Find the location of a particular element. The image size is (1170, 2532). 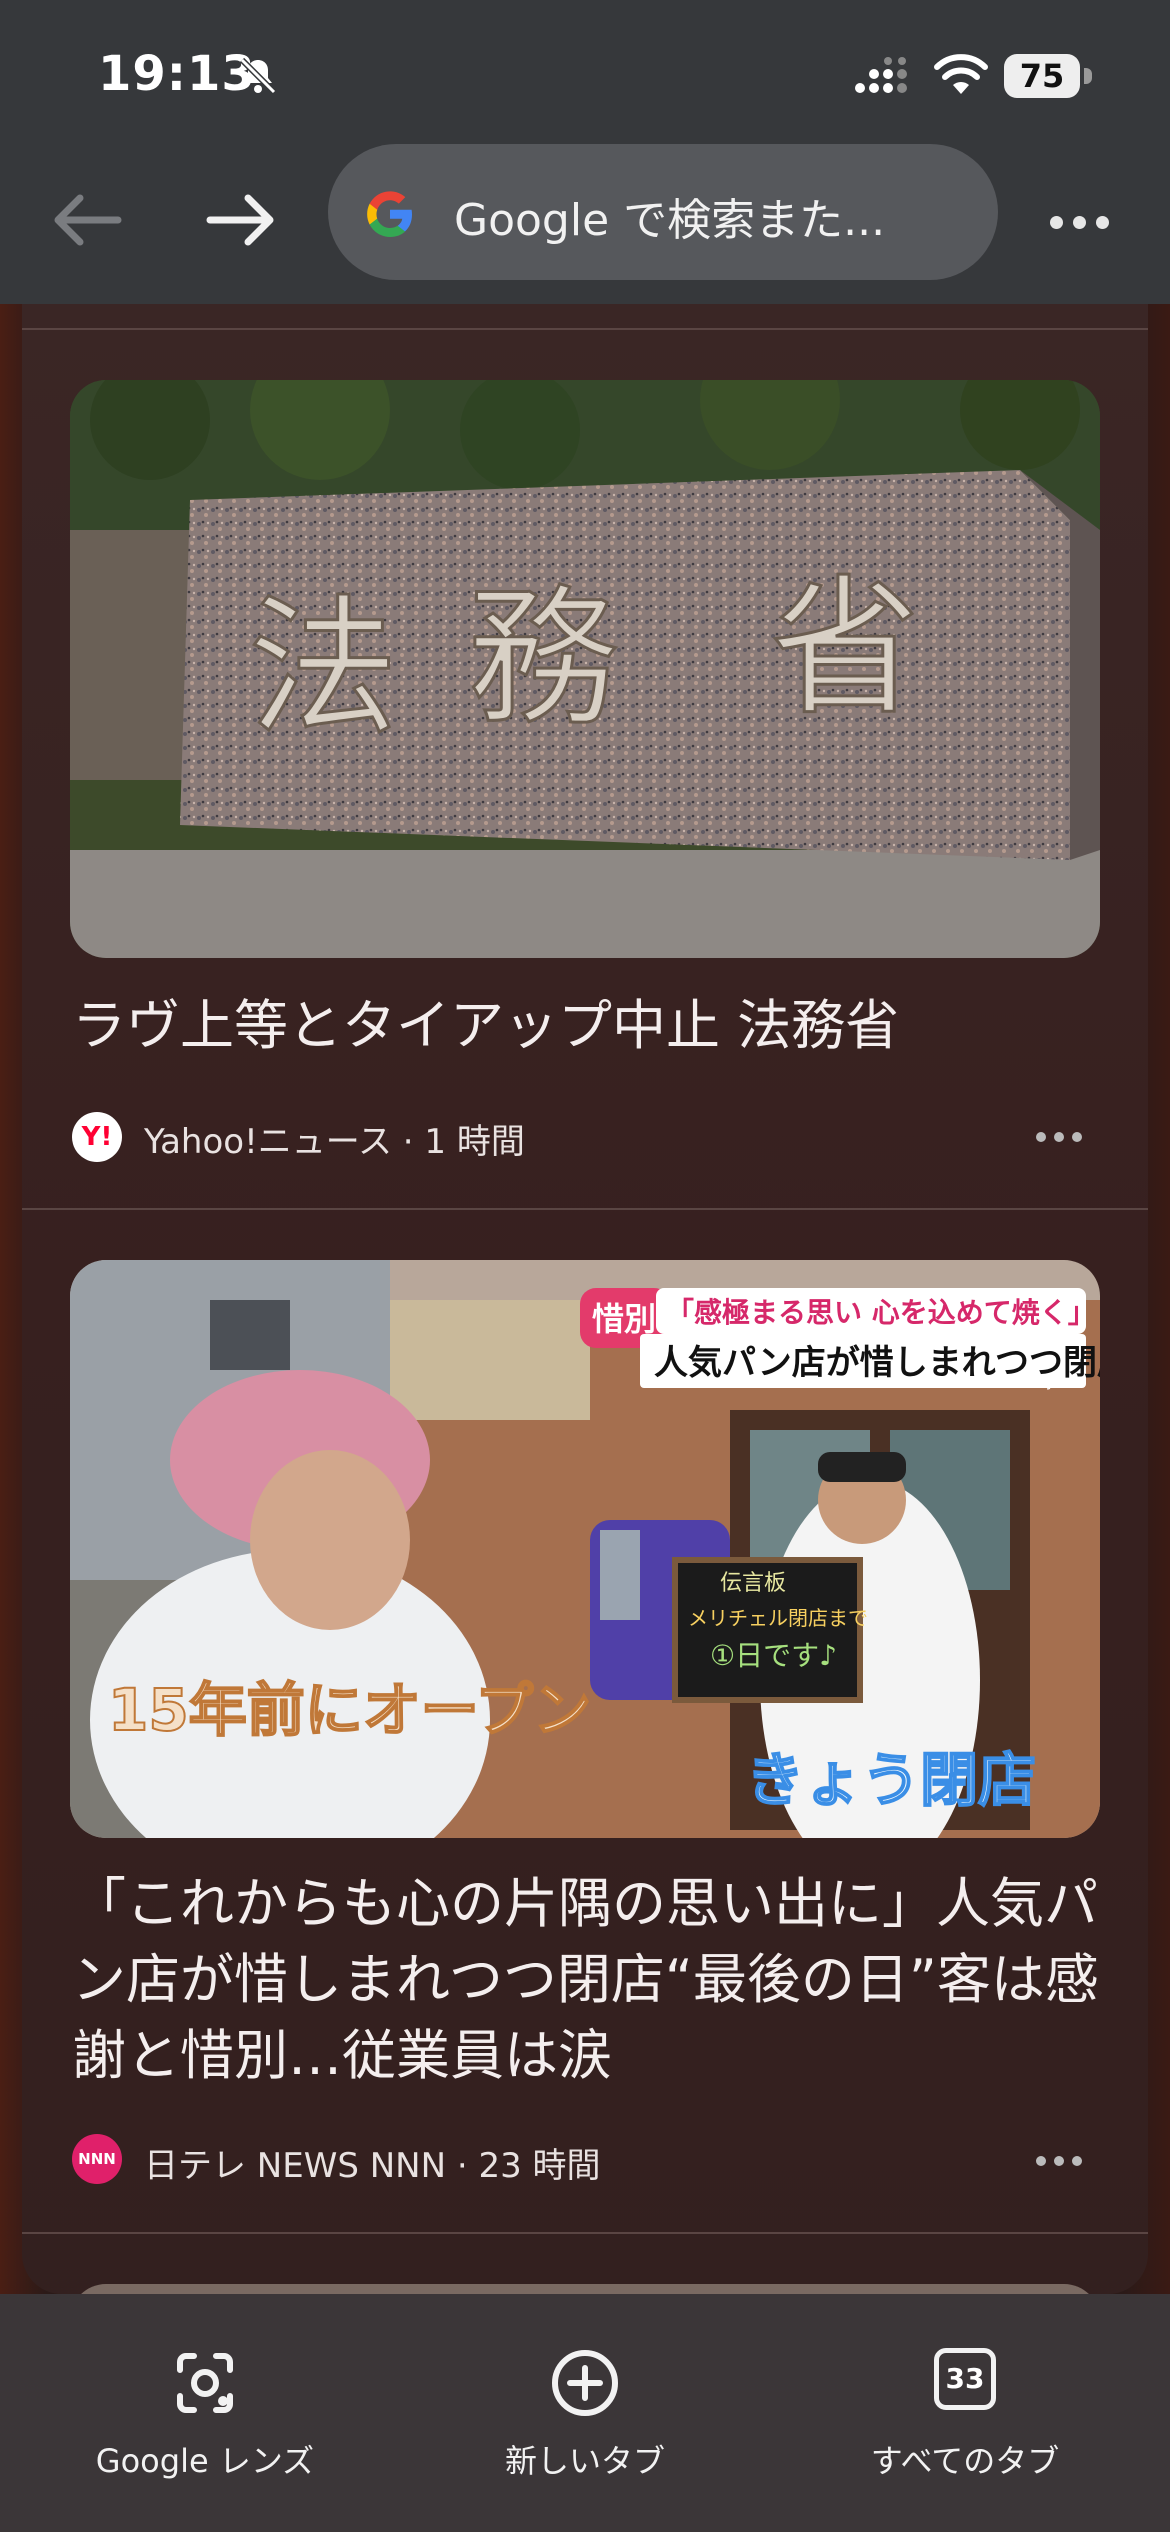

google-lens-label: Google レンズ is located at coordinates (205, 2461).